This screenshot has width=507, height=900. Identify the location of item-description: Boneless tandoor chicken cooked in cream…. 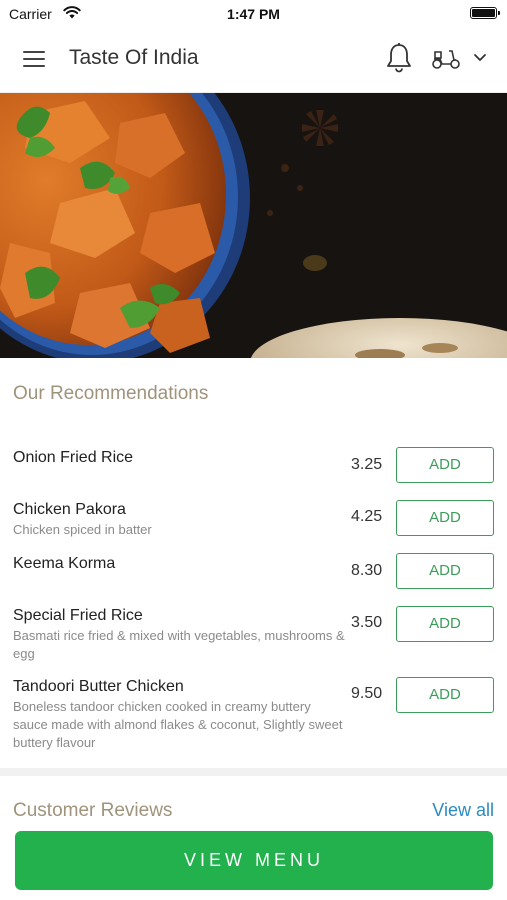
(178, 724).